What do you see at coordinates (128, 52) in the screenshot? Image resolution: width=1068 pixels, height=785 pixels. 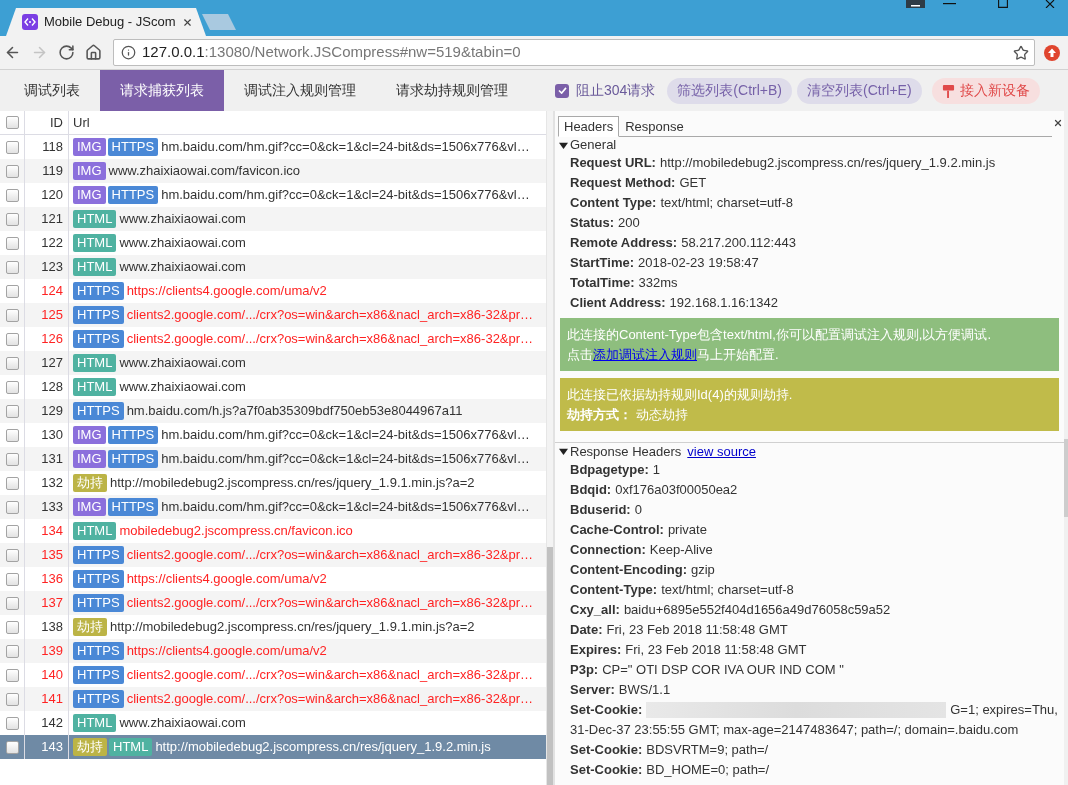 I see `info-icon` at bounding box center [128, 52].